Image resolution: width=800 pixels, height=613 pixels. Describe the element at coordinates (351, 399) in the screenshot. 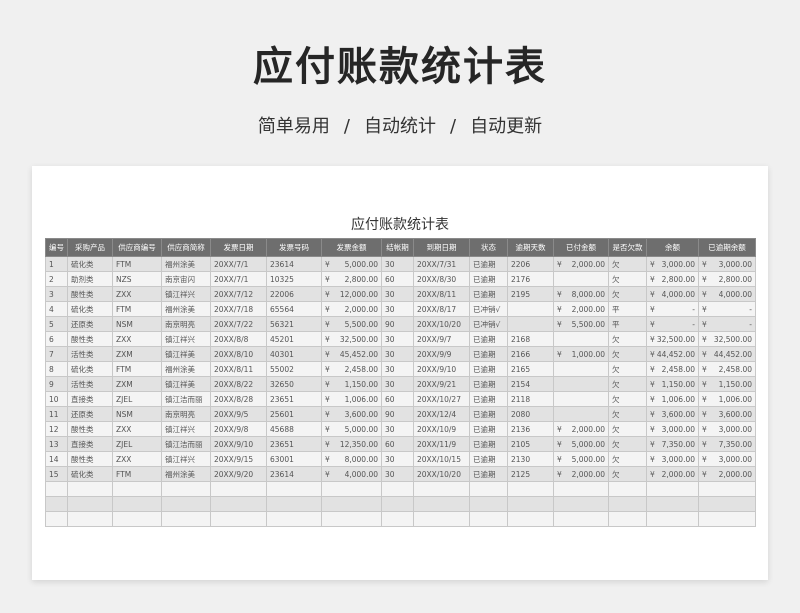

I see `table-cell: ¥1,006.00` at that location.